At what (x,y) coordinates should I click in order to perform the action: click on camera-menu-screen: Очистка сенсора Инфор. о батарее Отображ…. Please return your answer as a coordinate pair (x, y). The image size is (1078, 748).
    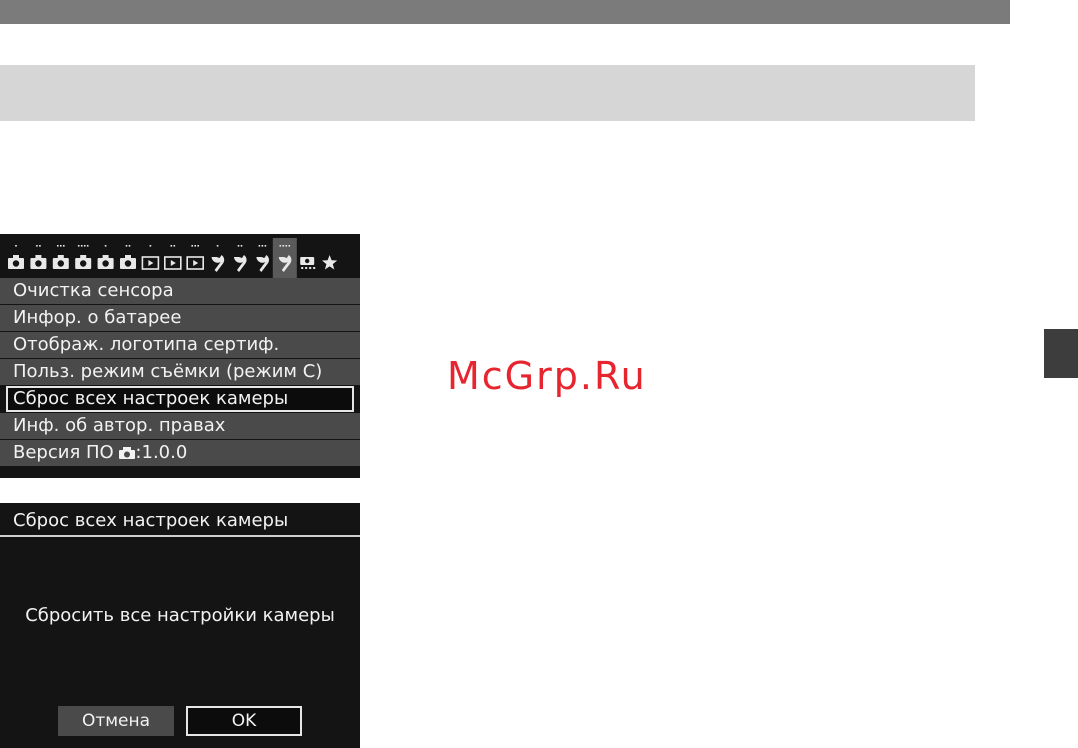
    Looking at the image, I should click on (180, 356).